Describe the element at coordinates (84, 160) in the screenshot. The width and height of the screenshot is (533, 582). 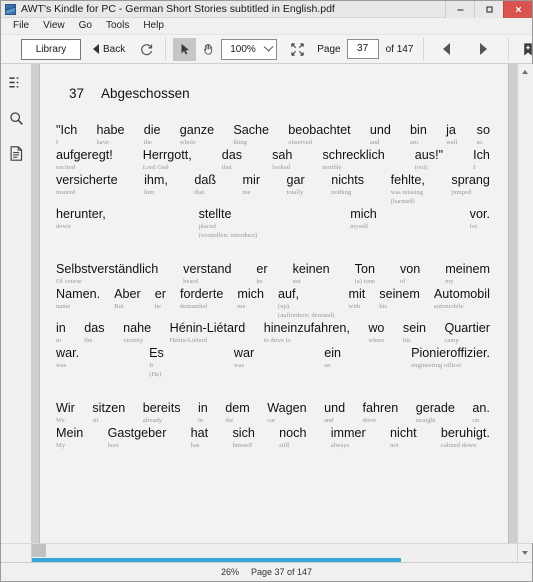
I see `word-pair: aufgeregt! excited` at that location.